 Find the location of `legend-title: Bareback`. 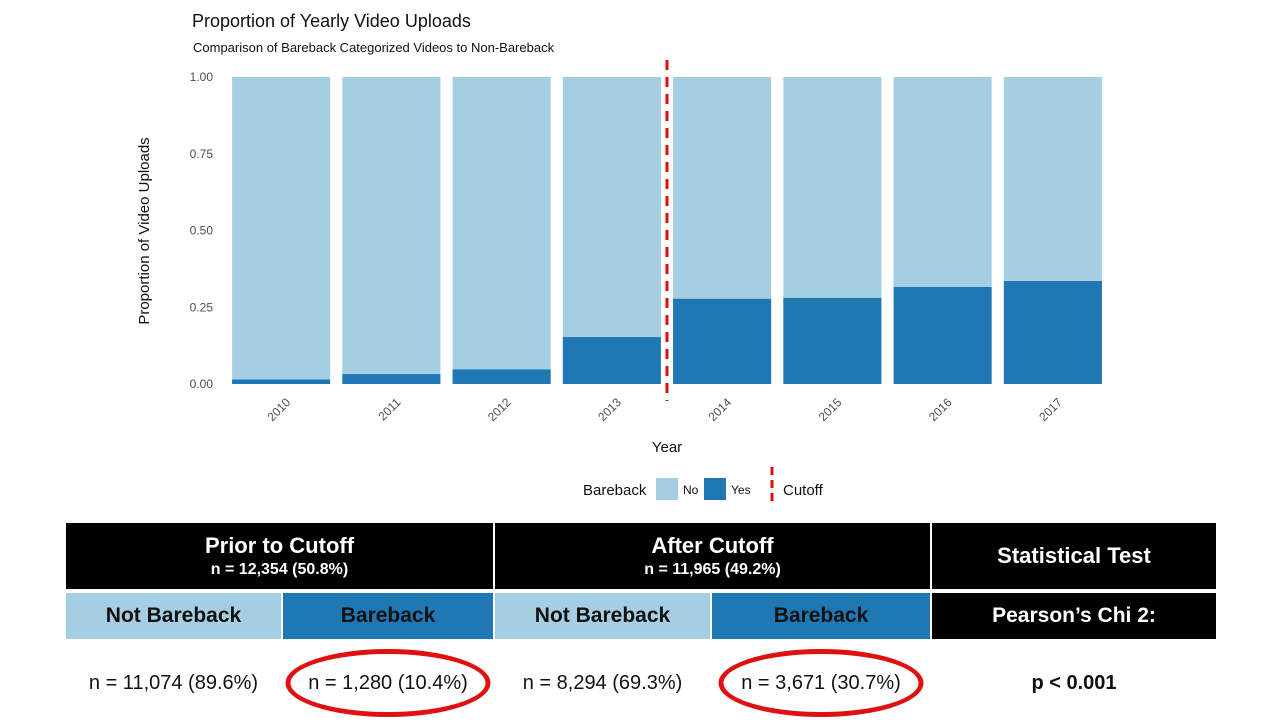

legend-title: Bareback is located at coordinates (615, 490).